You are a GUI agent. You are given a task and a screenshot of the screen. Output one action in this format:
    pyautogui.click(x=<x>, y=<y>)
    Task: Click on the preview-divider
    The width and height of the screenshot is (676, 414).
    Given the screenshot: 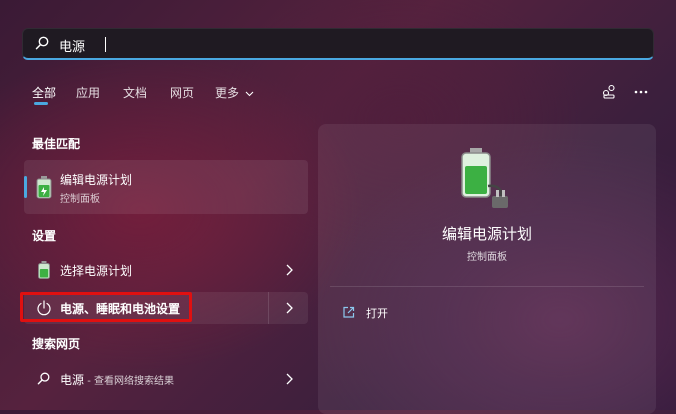 What is the action you would take?
    pyautogui.click(x=487, y=286)
    